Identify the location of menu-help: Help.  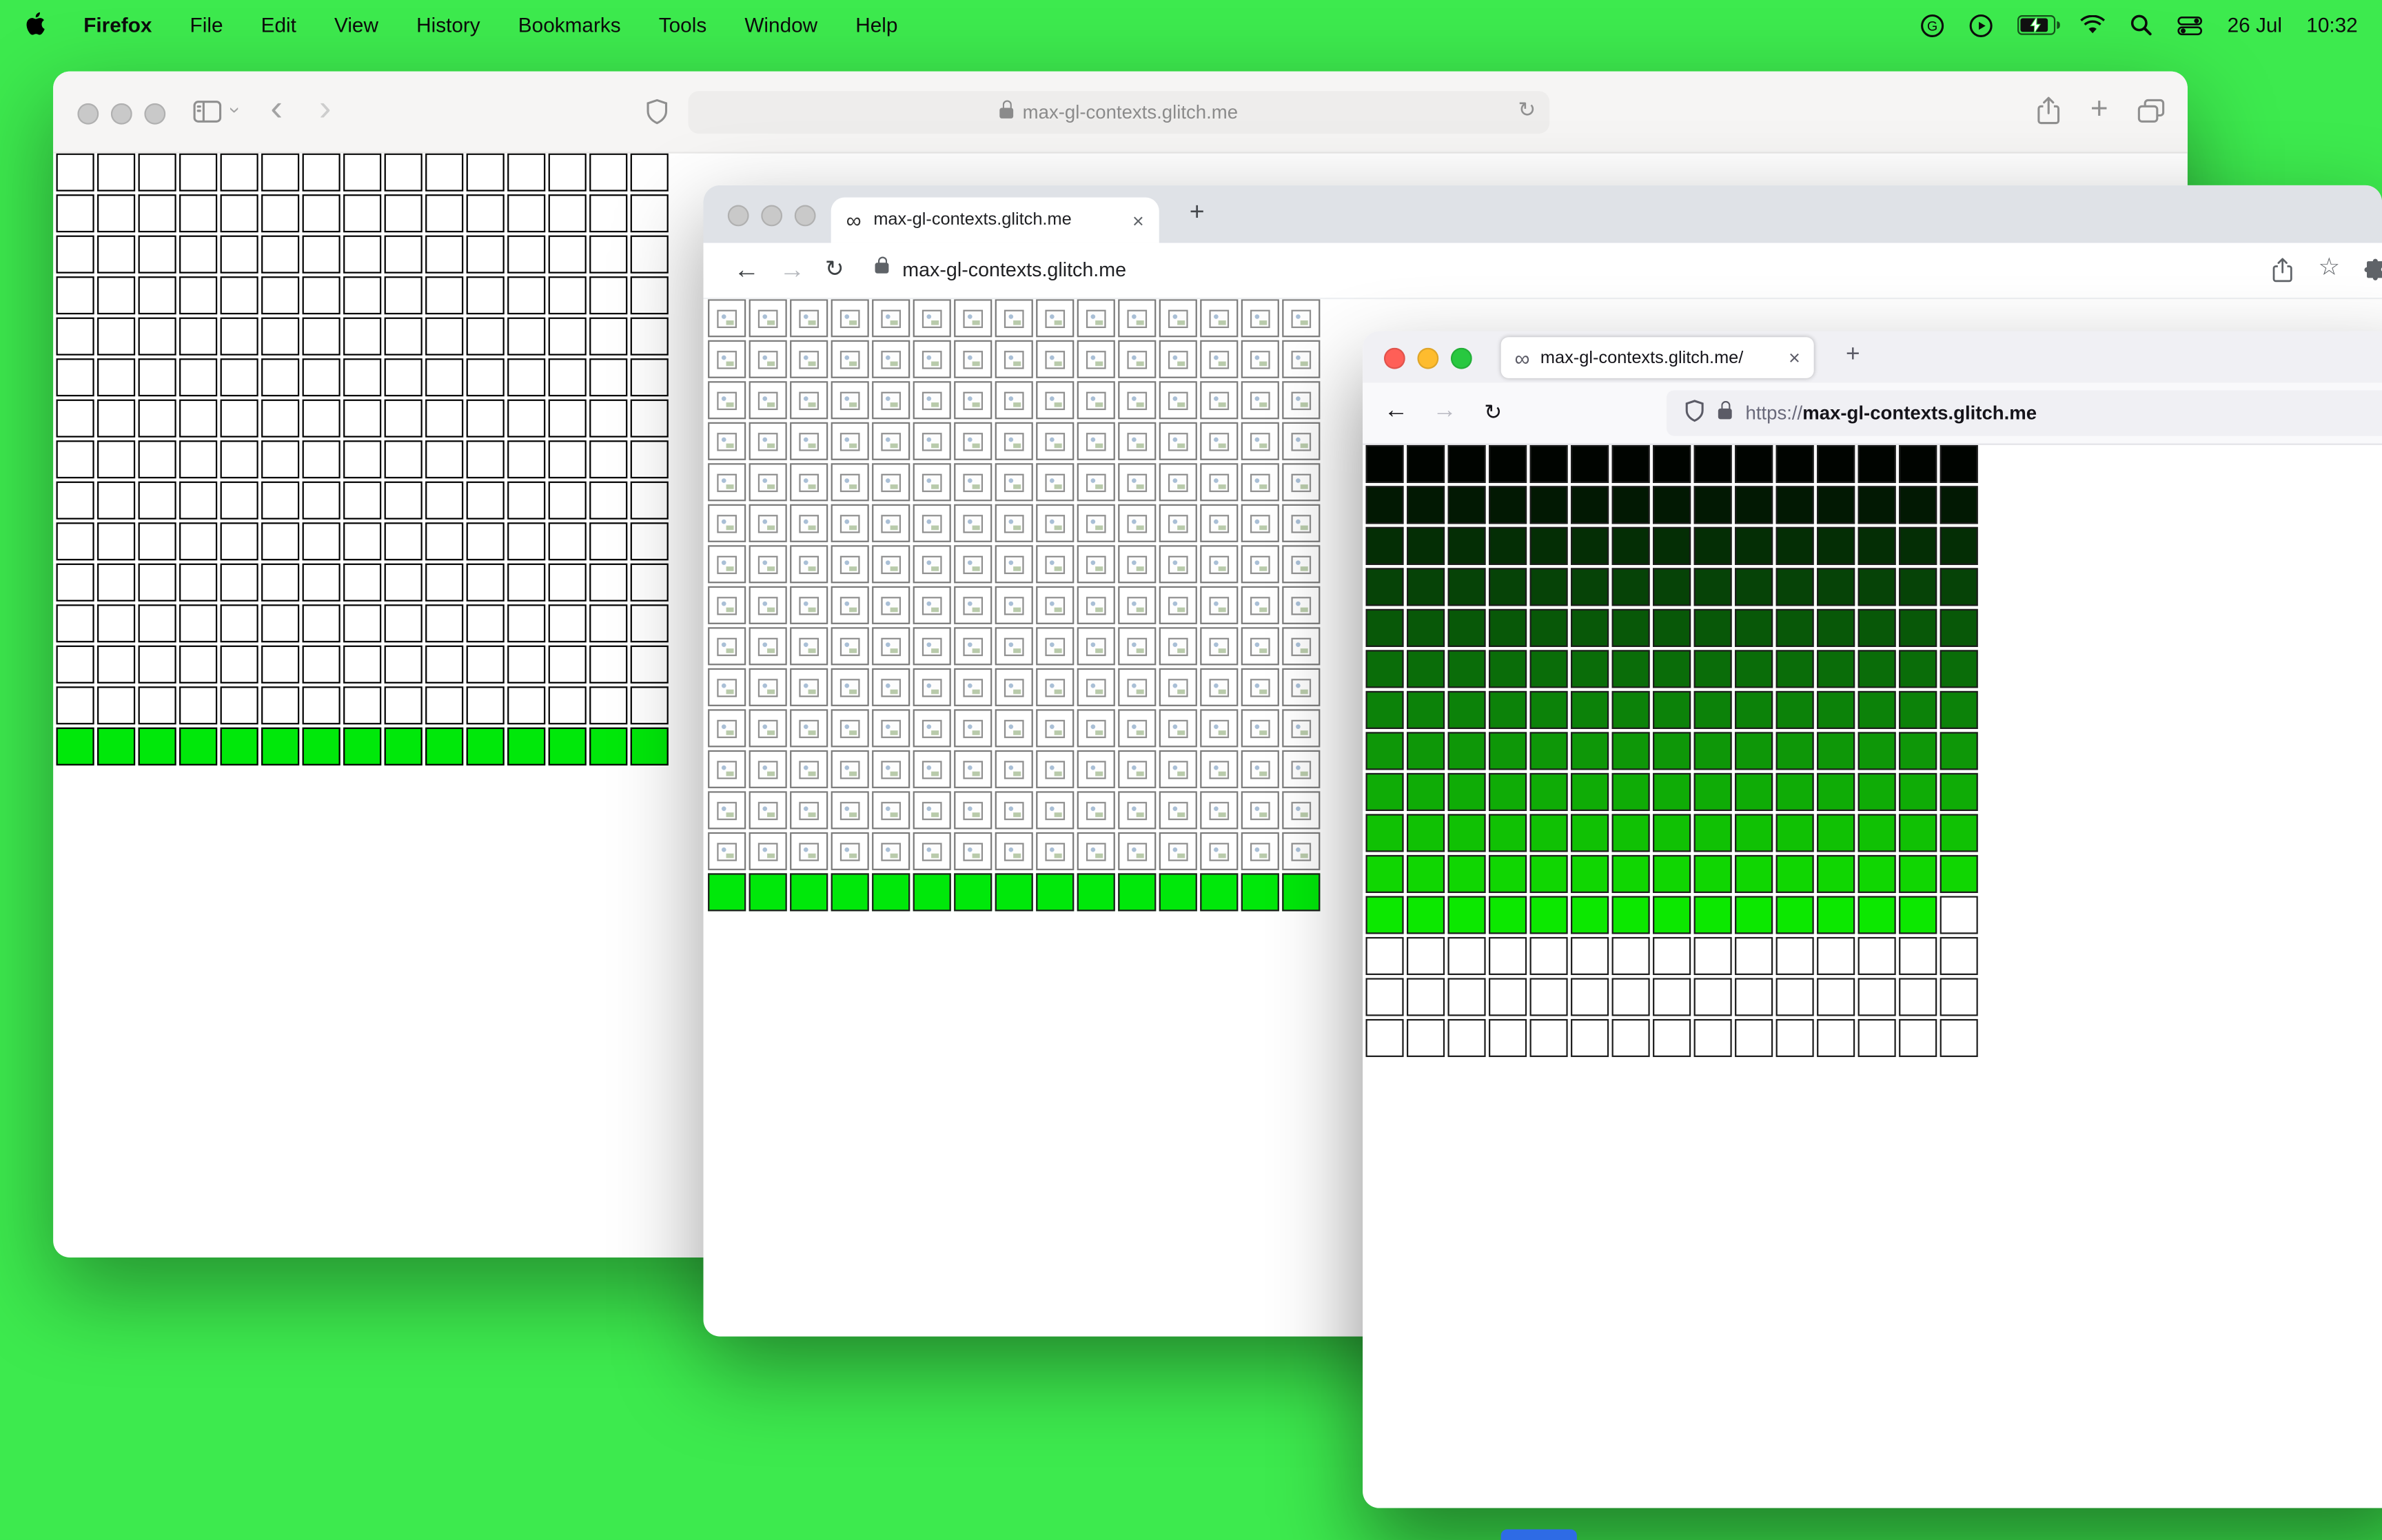
(876, 25).